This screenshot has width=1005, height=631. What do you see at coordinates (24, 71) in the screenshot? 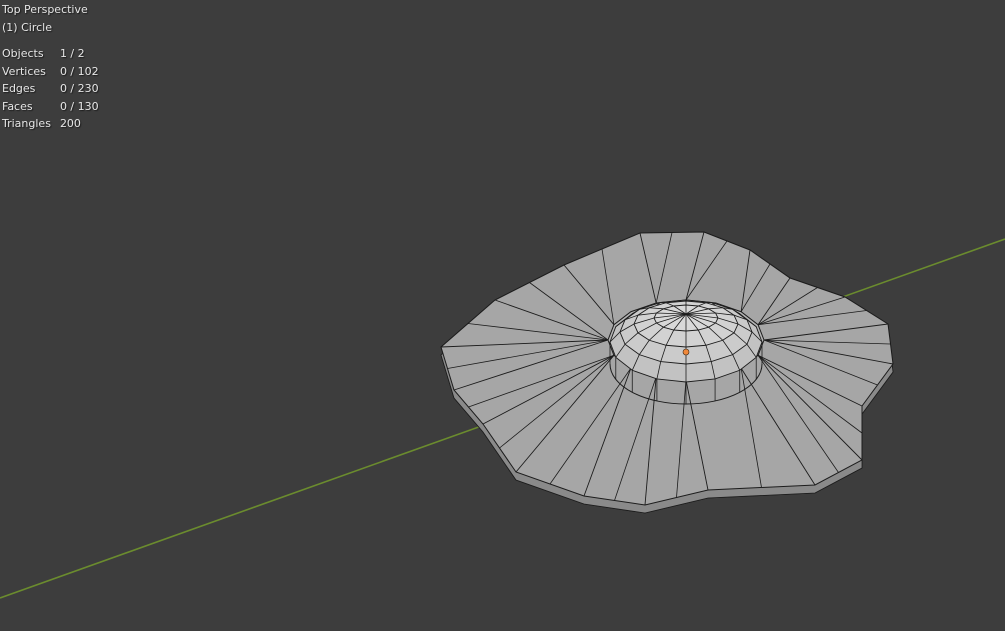
I see `stat-label: Vertices` at bounding box center [24, 71].